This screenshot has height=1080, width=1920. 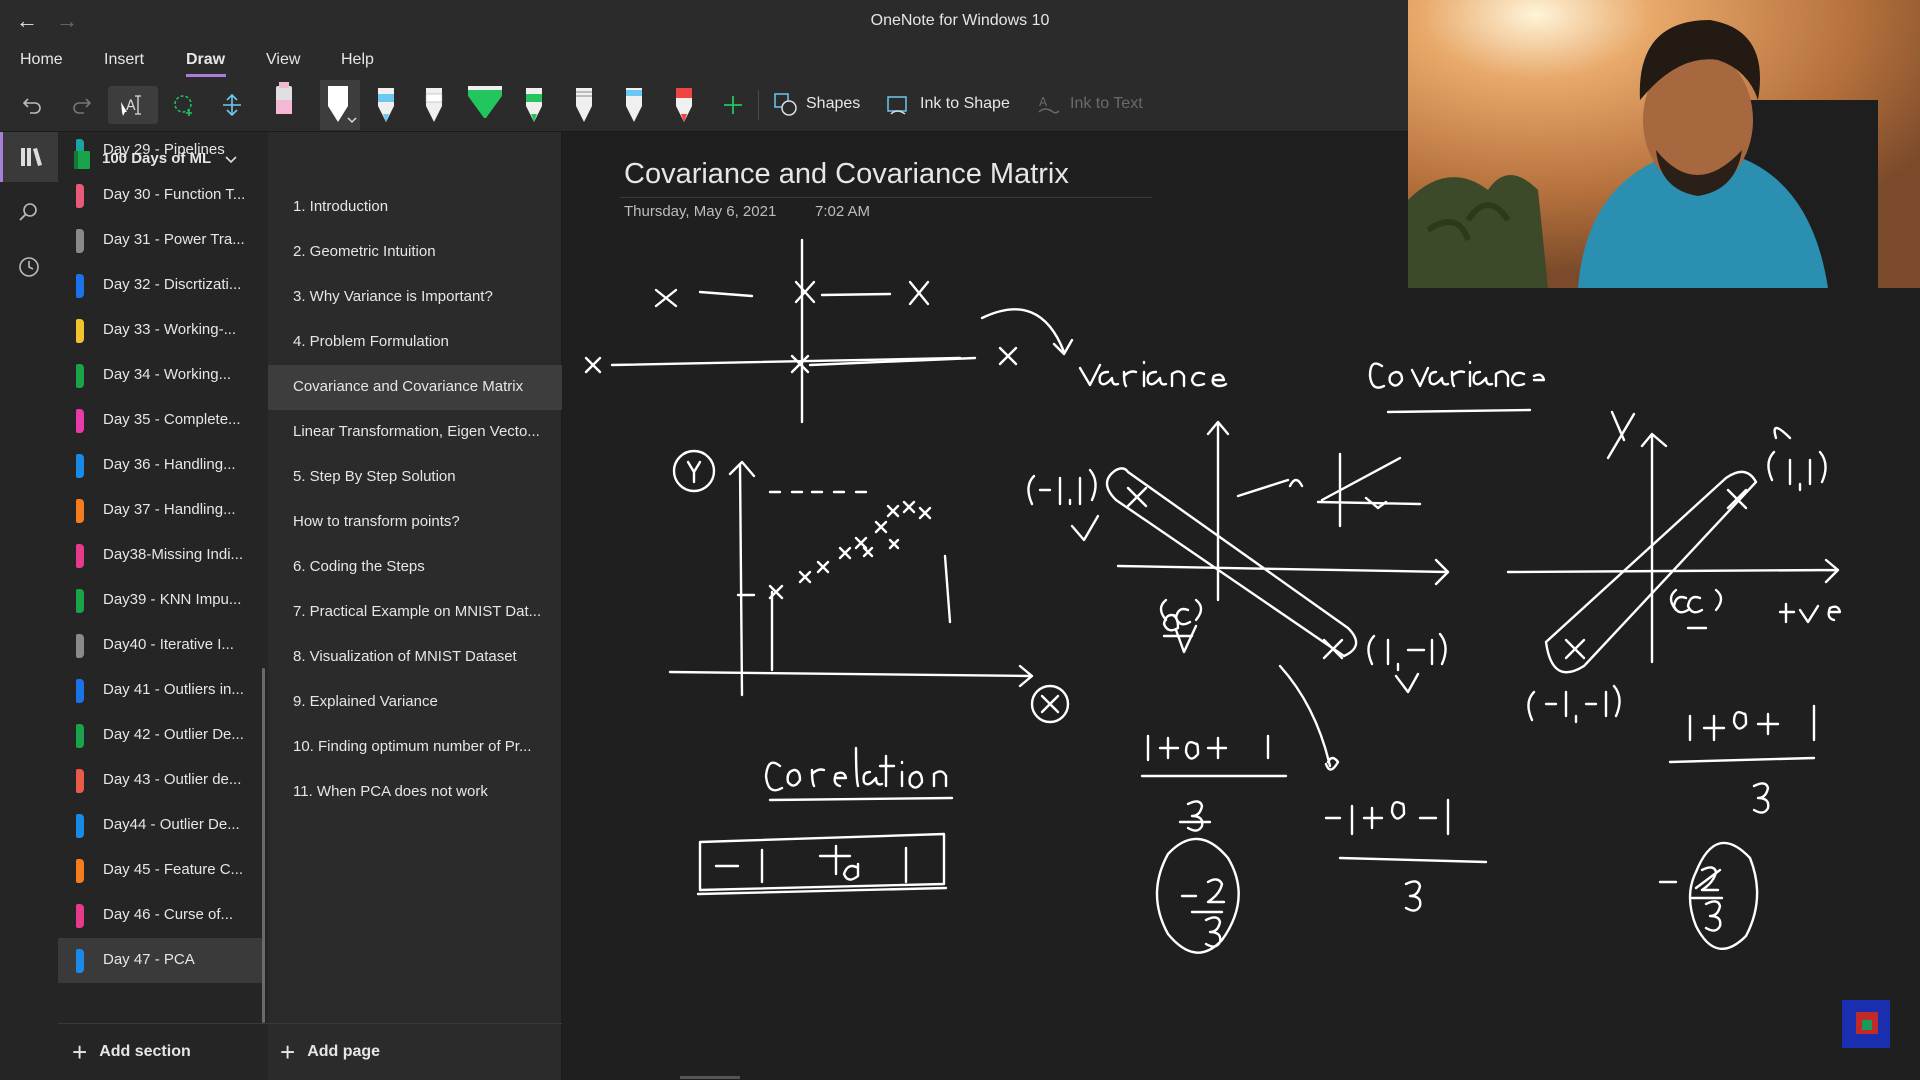 I want to click on page-item: 1. Introduction, so click(x=415, y=207).